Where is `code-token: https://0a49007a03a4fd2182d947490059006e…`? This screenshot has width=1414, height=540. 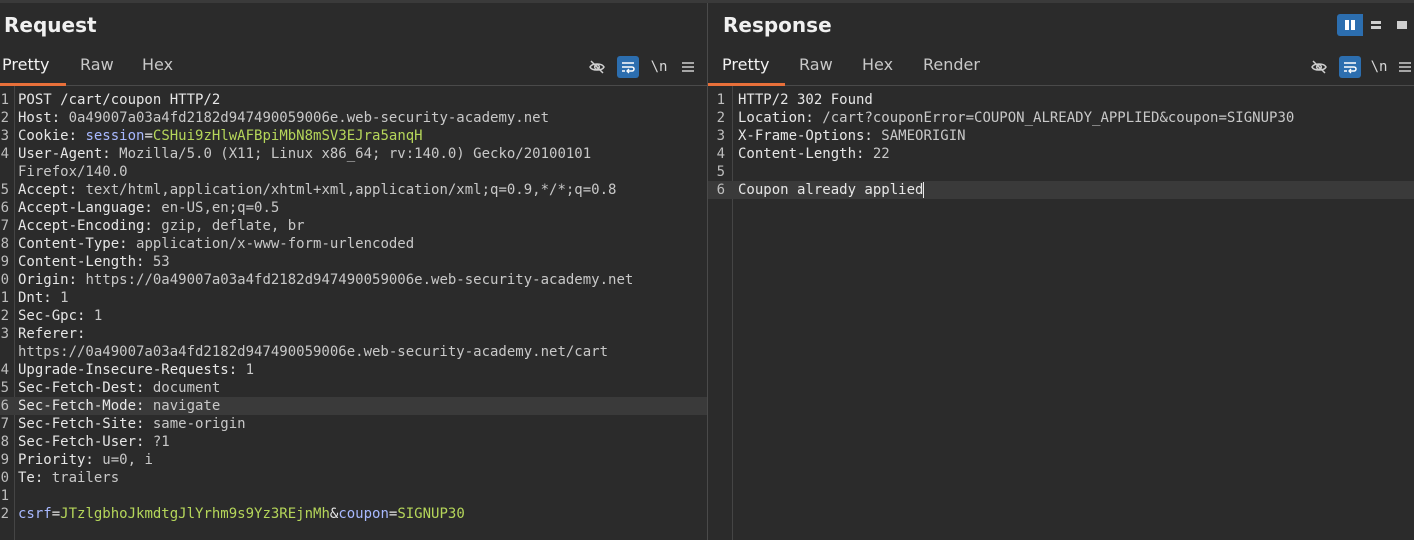 code-token: https://0a49007a03a4fd2182d947490059006e… is located at coordinates (313, 352).